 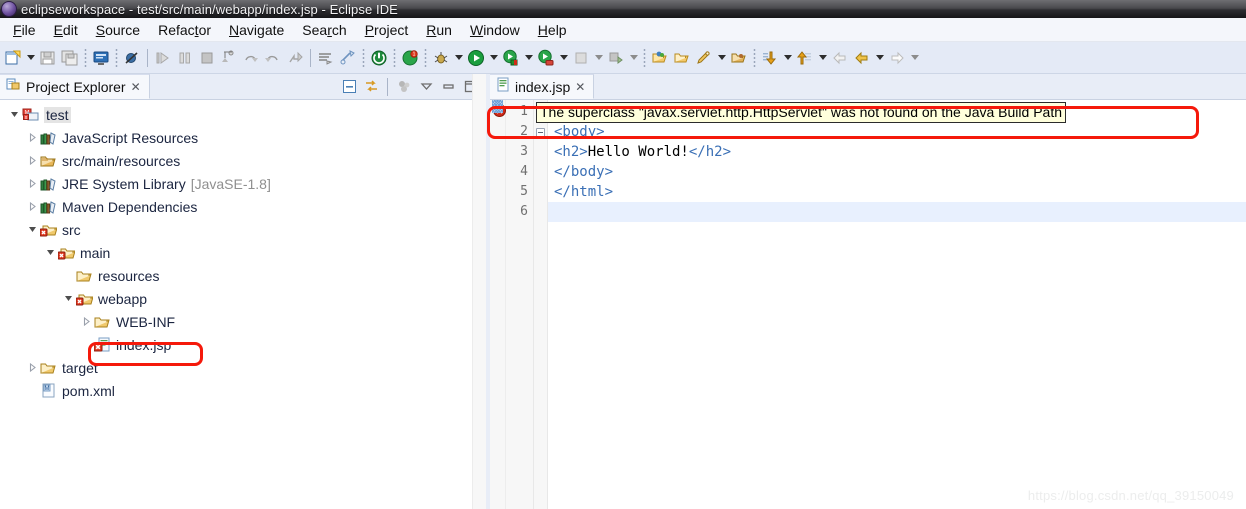 What do you see at coordinates (897, 152) in the screenshot?
I see `code-line: <h2>Hello World!</h2>` at bounding box center [897, 152].